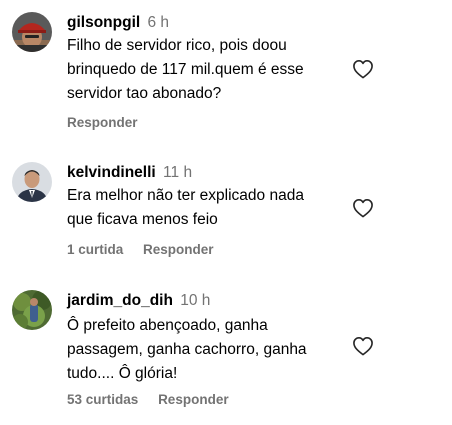  Describe the element at coordinates (102, 399) in the screenshot. I see `likes-count: 53 curtidas` at that location.